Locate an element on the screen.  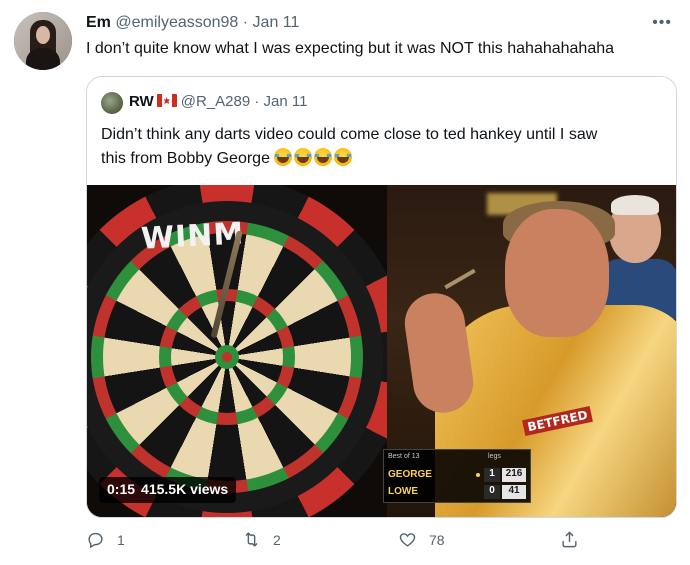
share-icon is located at coordinates (569, 539).